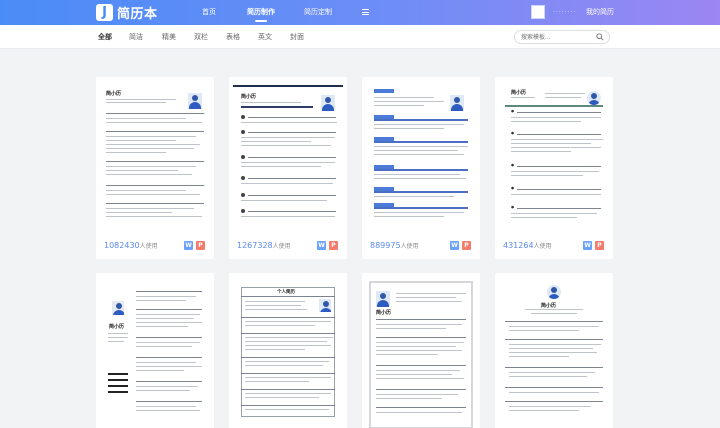 This screenshot has width=720, height=428. What do you see at coordinates (360, 12) in the screenshot?
I see `top-nav-bar: J 简历本 首页 简历制作 简历定制 ········ 我的简历` at bounding box center [360, 12].